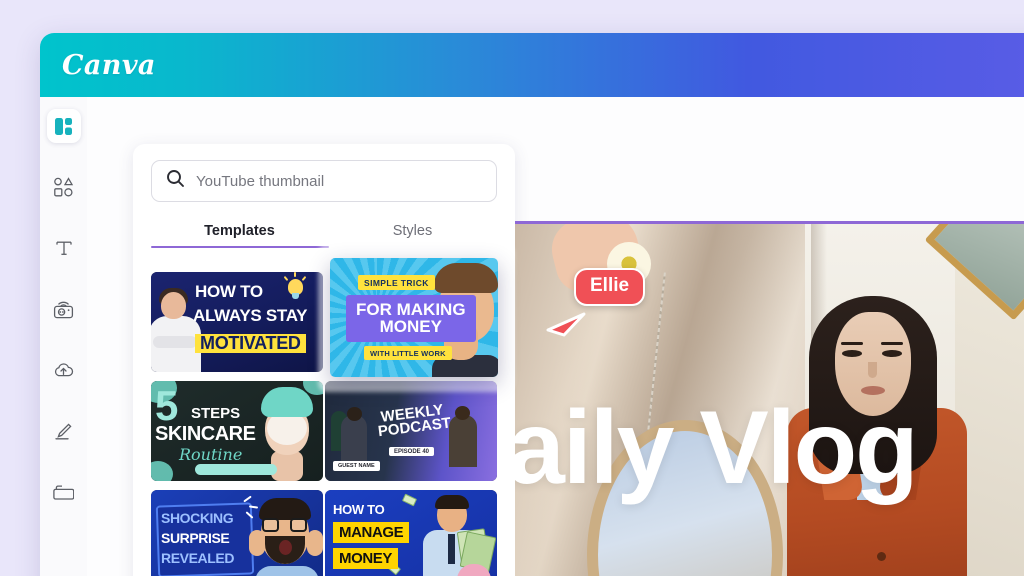 This screenshot has width=1024, height=576. I want to click on search-input, so click(336, 181).